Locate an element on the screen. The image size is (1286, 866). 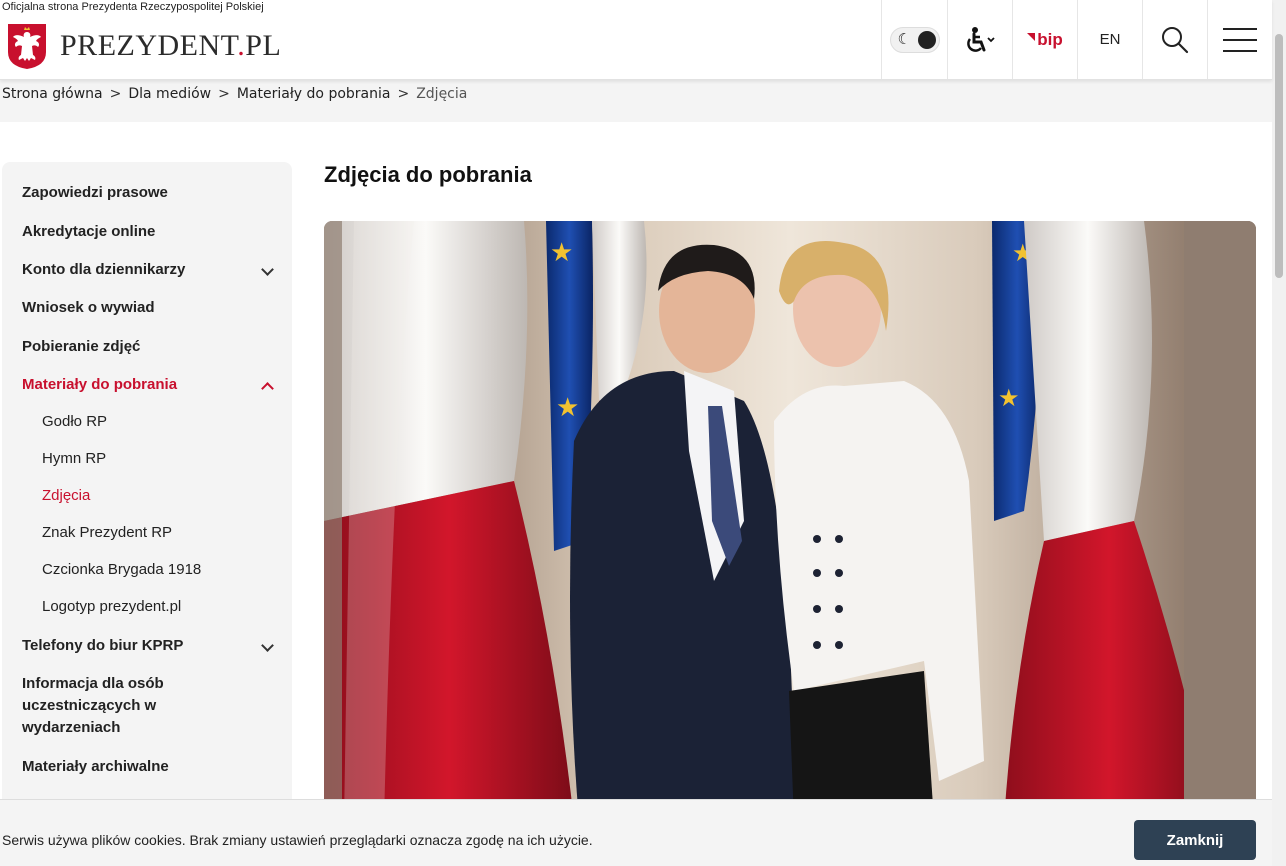
sidebar-subitem-font: Czcionka Brygada 1918 is located at coordinates (121, 569).